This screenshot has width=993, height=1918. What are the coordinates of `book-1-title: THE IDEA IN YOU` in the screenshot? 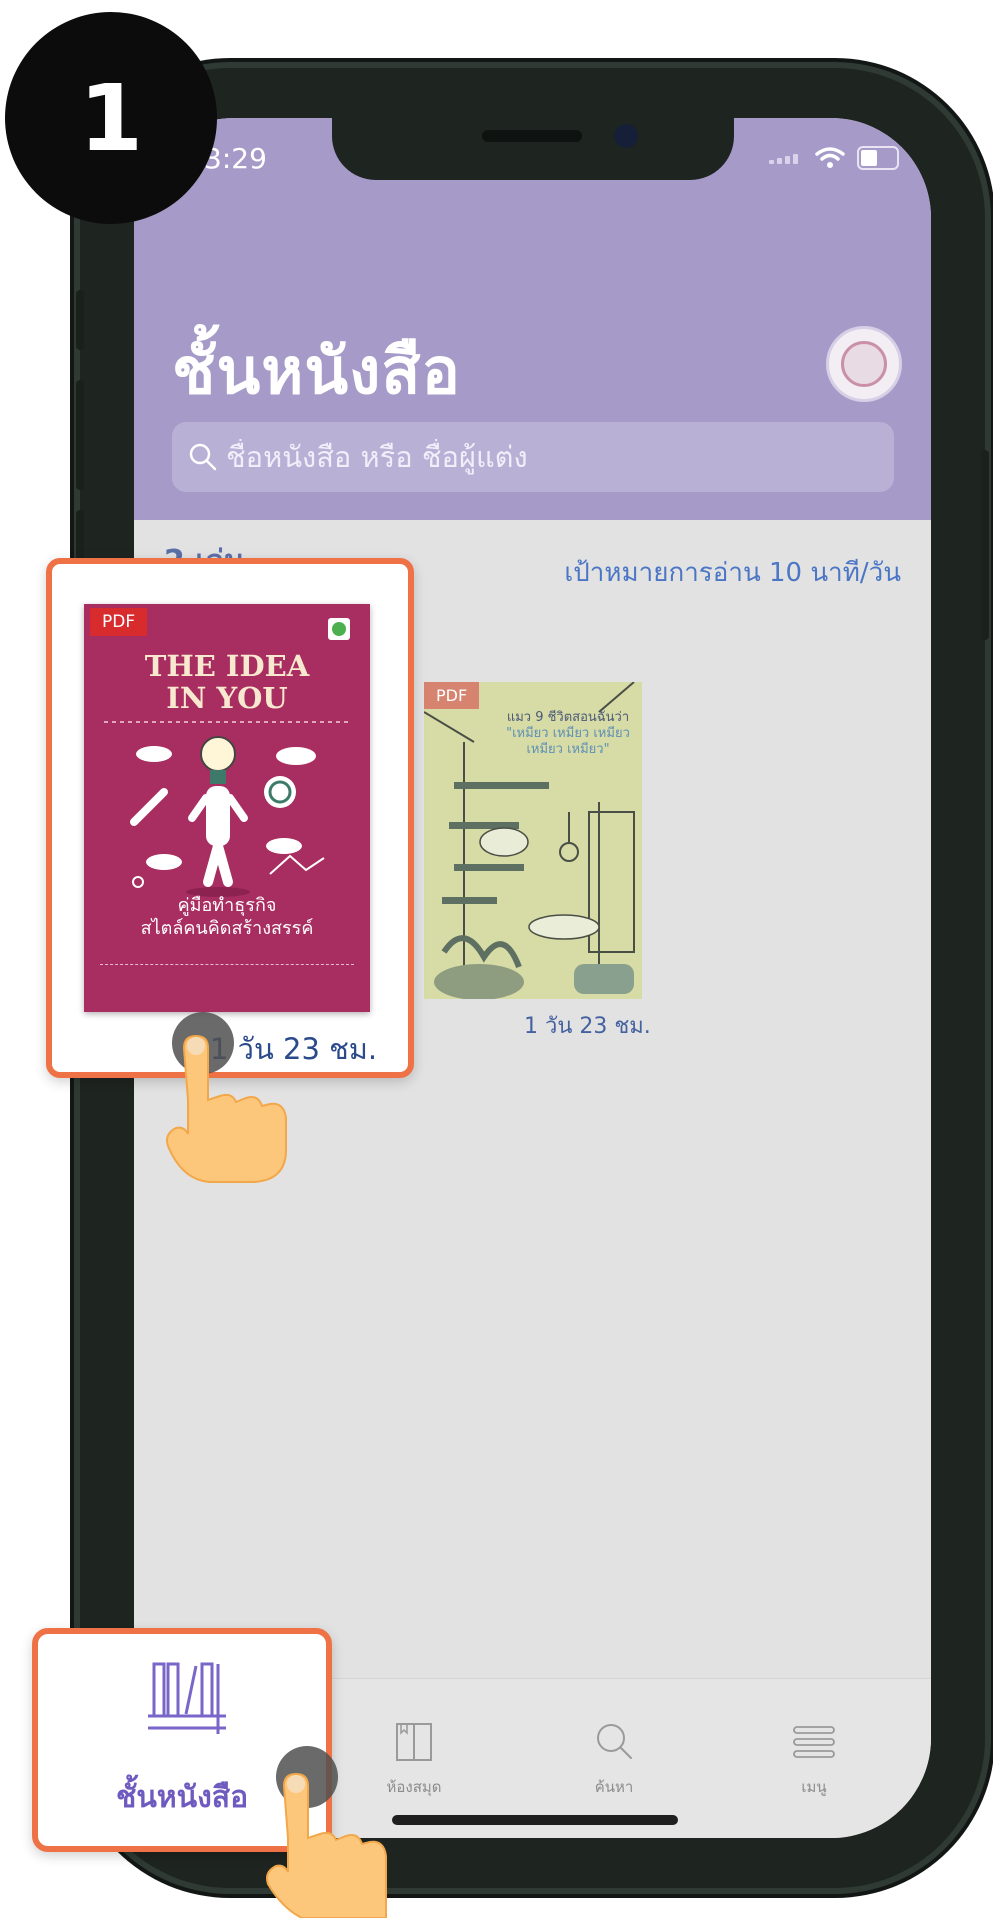 It's located at (227, 682).